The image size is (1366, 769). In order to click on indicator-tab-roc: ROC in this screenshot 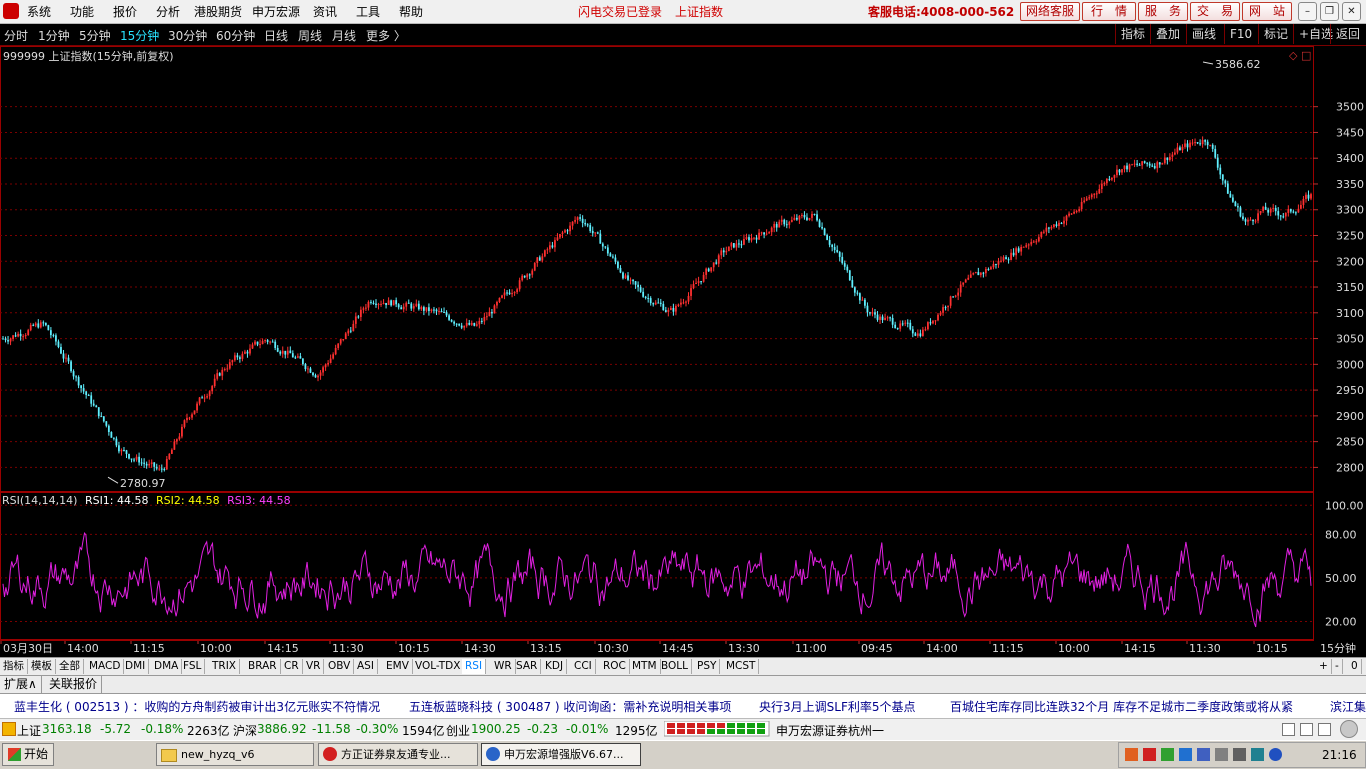, I will do `click(615, 666)`.